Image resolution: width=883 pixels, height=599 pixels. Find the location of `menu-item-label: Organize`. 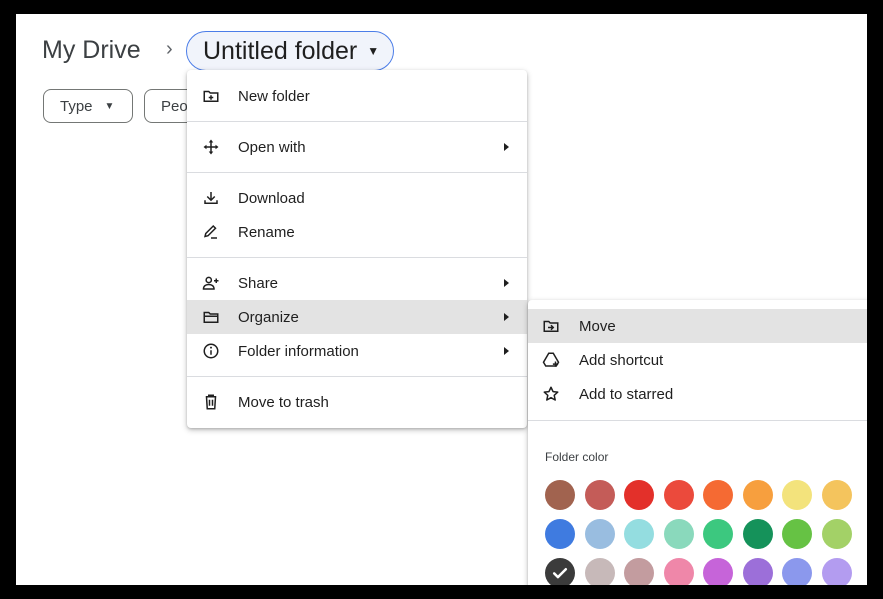

menu-item-label: Organize is located at coordinates (268, 317).